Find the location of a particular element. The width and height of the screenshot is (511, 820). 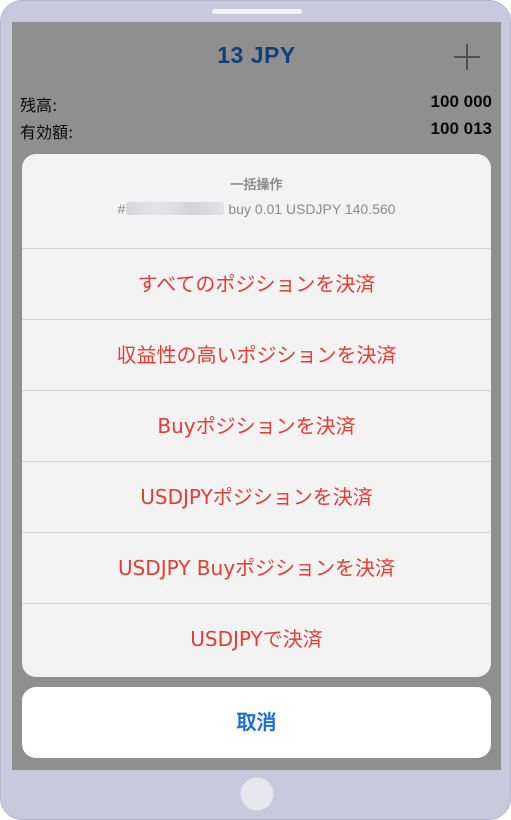

close-usdjpy-positions-button: USDJPYポジションを決済 is located at coordinates (256, 497).